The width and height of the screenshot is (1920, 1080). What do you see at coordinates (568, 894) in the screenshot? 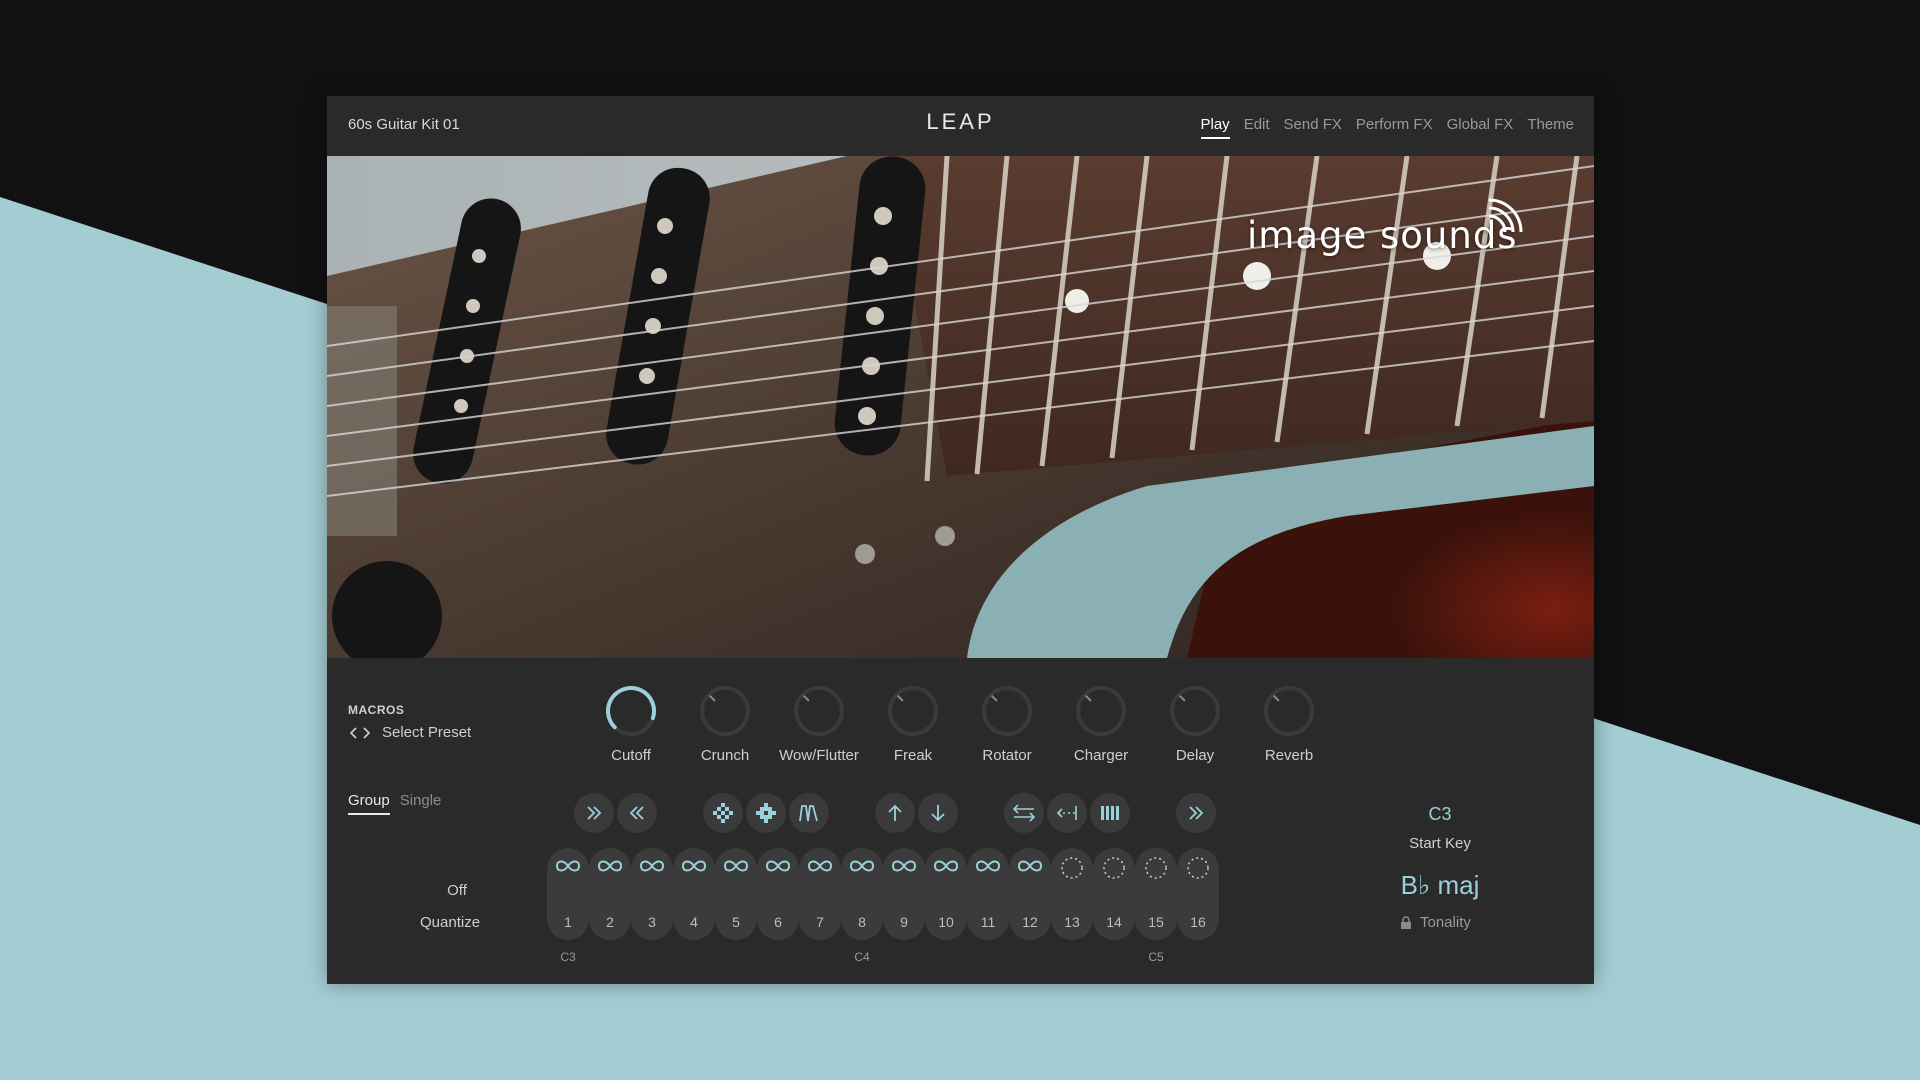
I see `pad-1: 1` at bounding box center [568, 894].